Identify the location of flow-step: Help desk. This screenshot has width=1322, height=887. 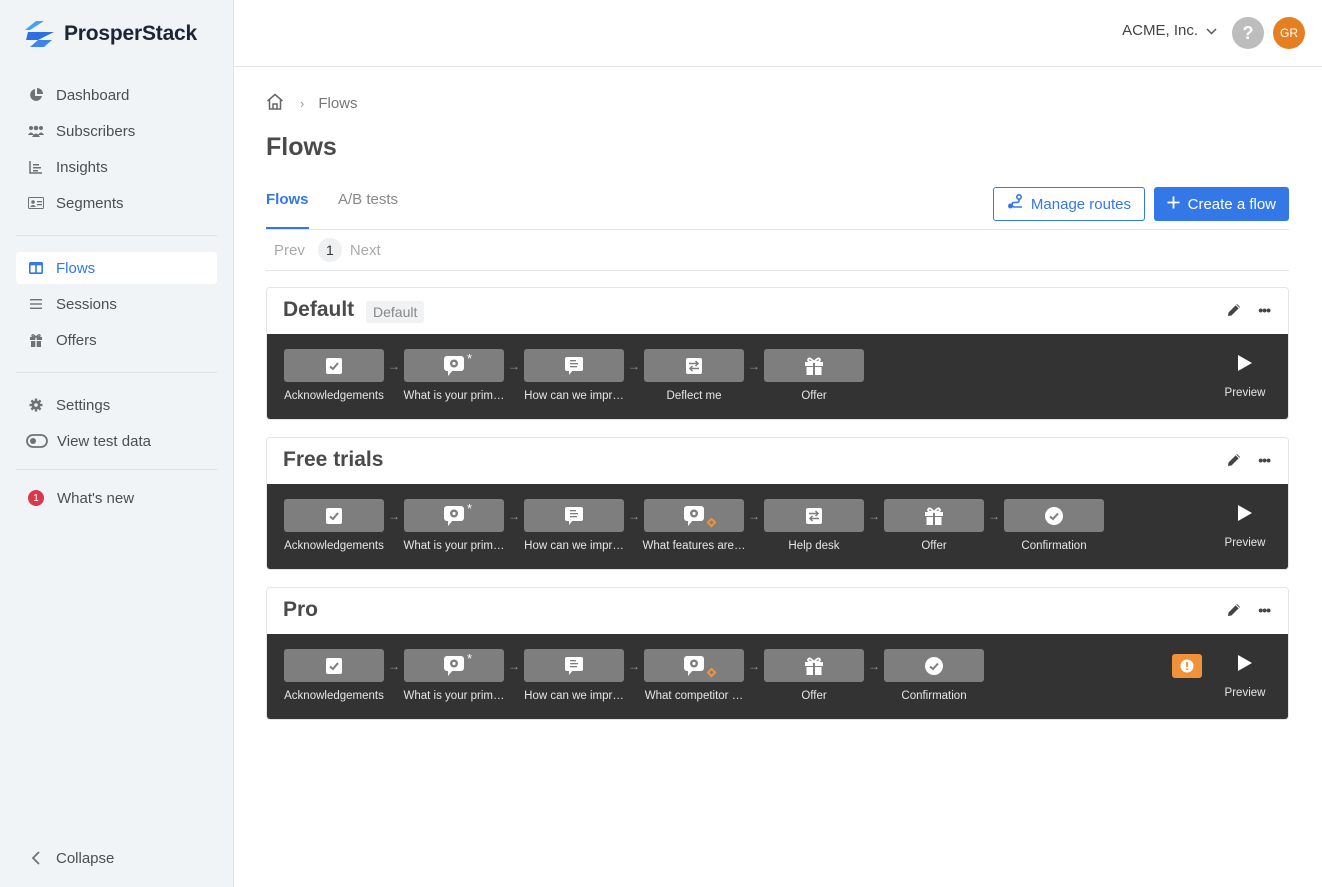
(814, 525).